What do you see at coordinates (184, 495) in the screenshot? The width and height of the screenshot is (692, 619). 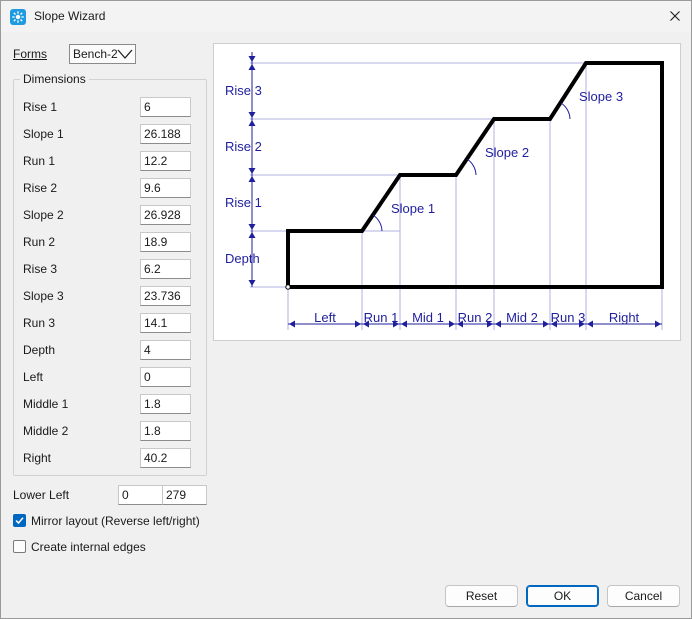 I see `lower-left-y-input: 279` at bounding box center [184, 495].